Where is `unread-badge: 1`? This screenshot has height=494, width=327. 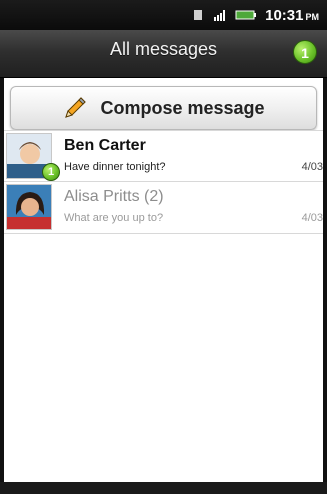 unread-badge: 1 is located at coordinates (51, 172).